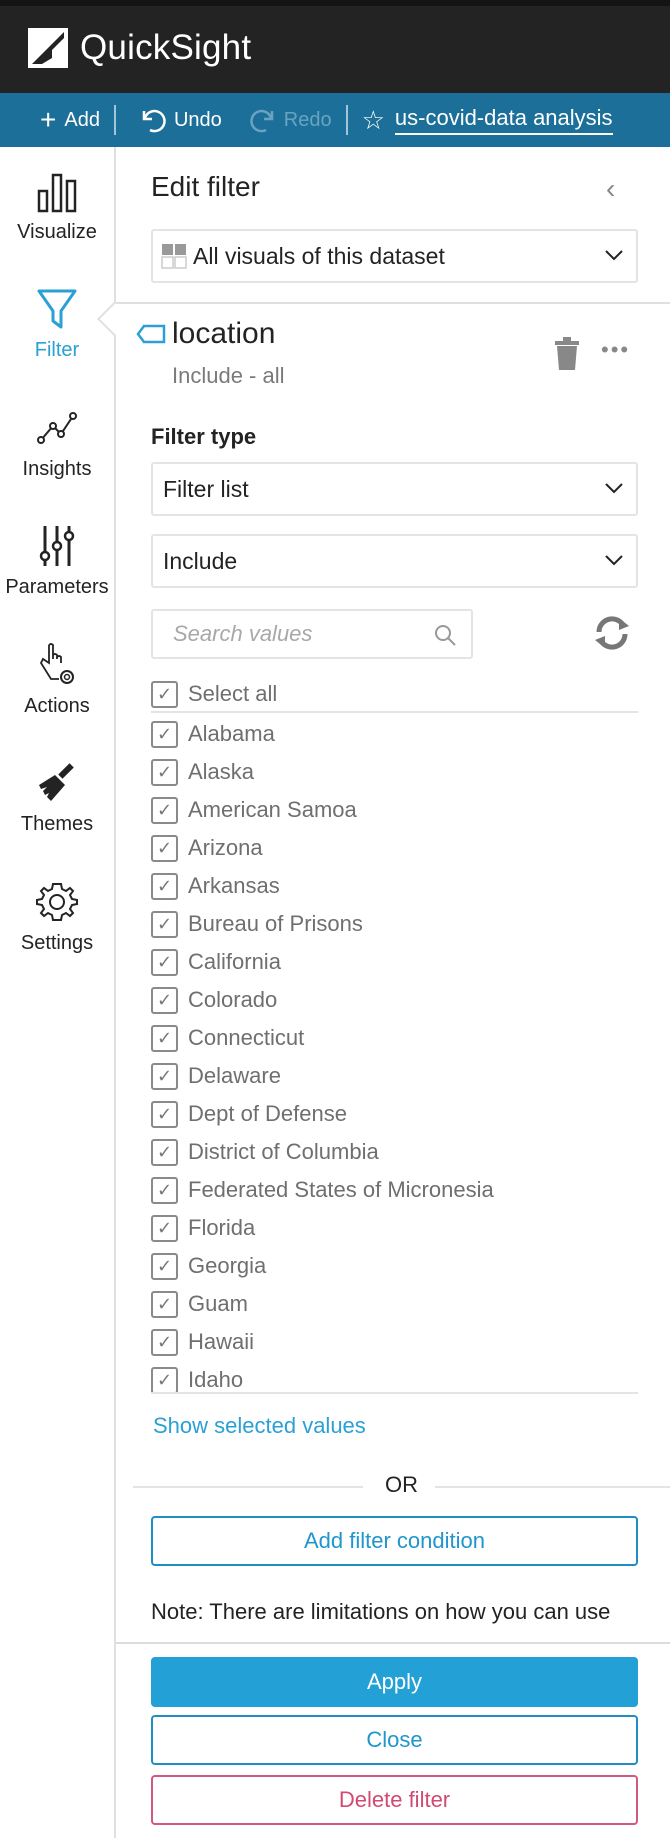 Image resolution: width=670 pixels, height=1838 pixels. I want to click on add-filter-condition-button: Add filter condition, so click(394, 1541).